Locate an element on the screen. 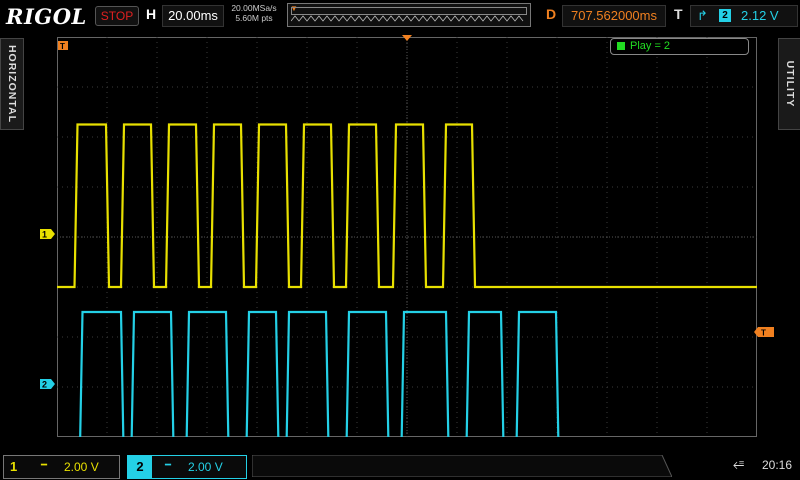 This screenshot has width=800, height=480. memory-overview: ▼ is located at coordinates (409, 15).